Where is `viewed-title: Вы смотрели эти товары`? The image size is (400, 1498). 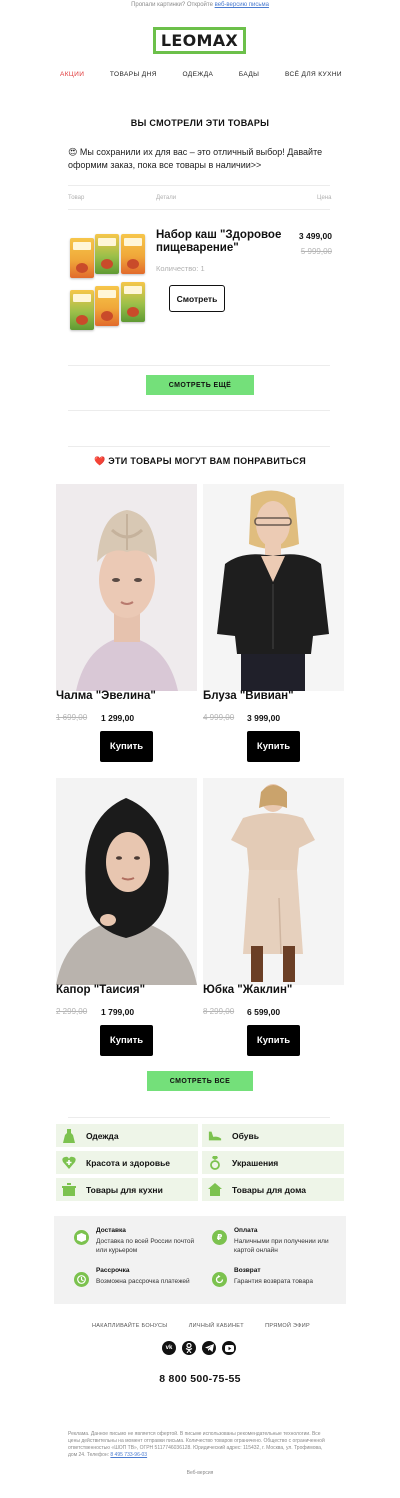
viewed-title: Вы смотрели эти товары is located at coordinates (200, 123).